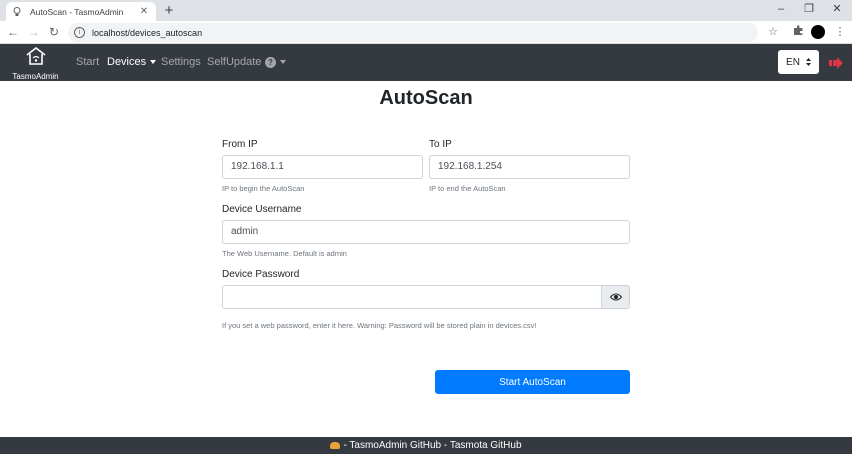  I want to click on from-ip-label: From IP, so click(240, 144).